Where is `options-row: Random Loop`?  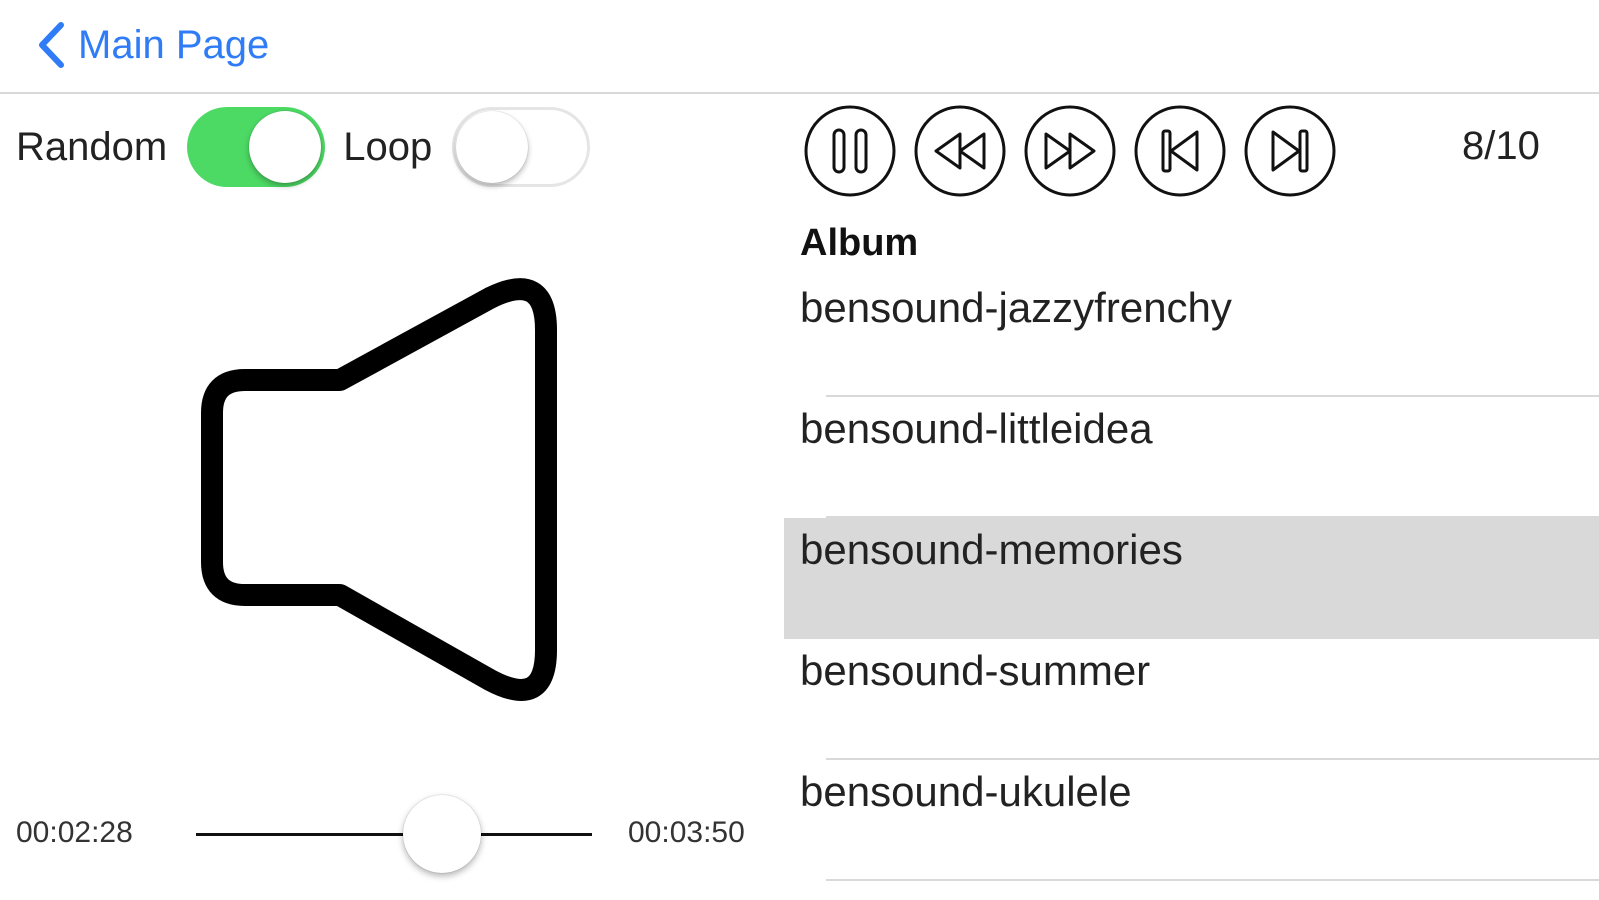 options-row: Random Loop is located at coordinates (312, 147).